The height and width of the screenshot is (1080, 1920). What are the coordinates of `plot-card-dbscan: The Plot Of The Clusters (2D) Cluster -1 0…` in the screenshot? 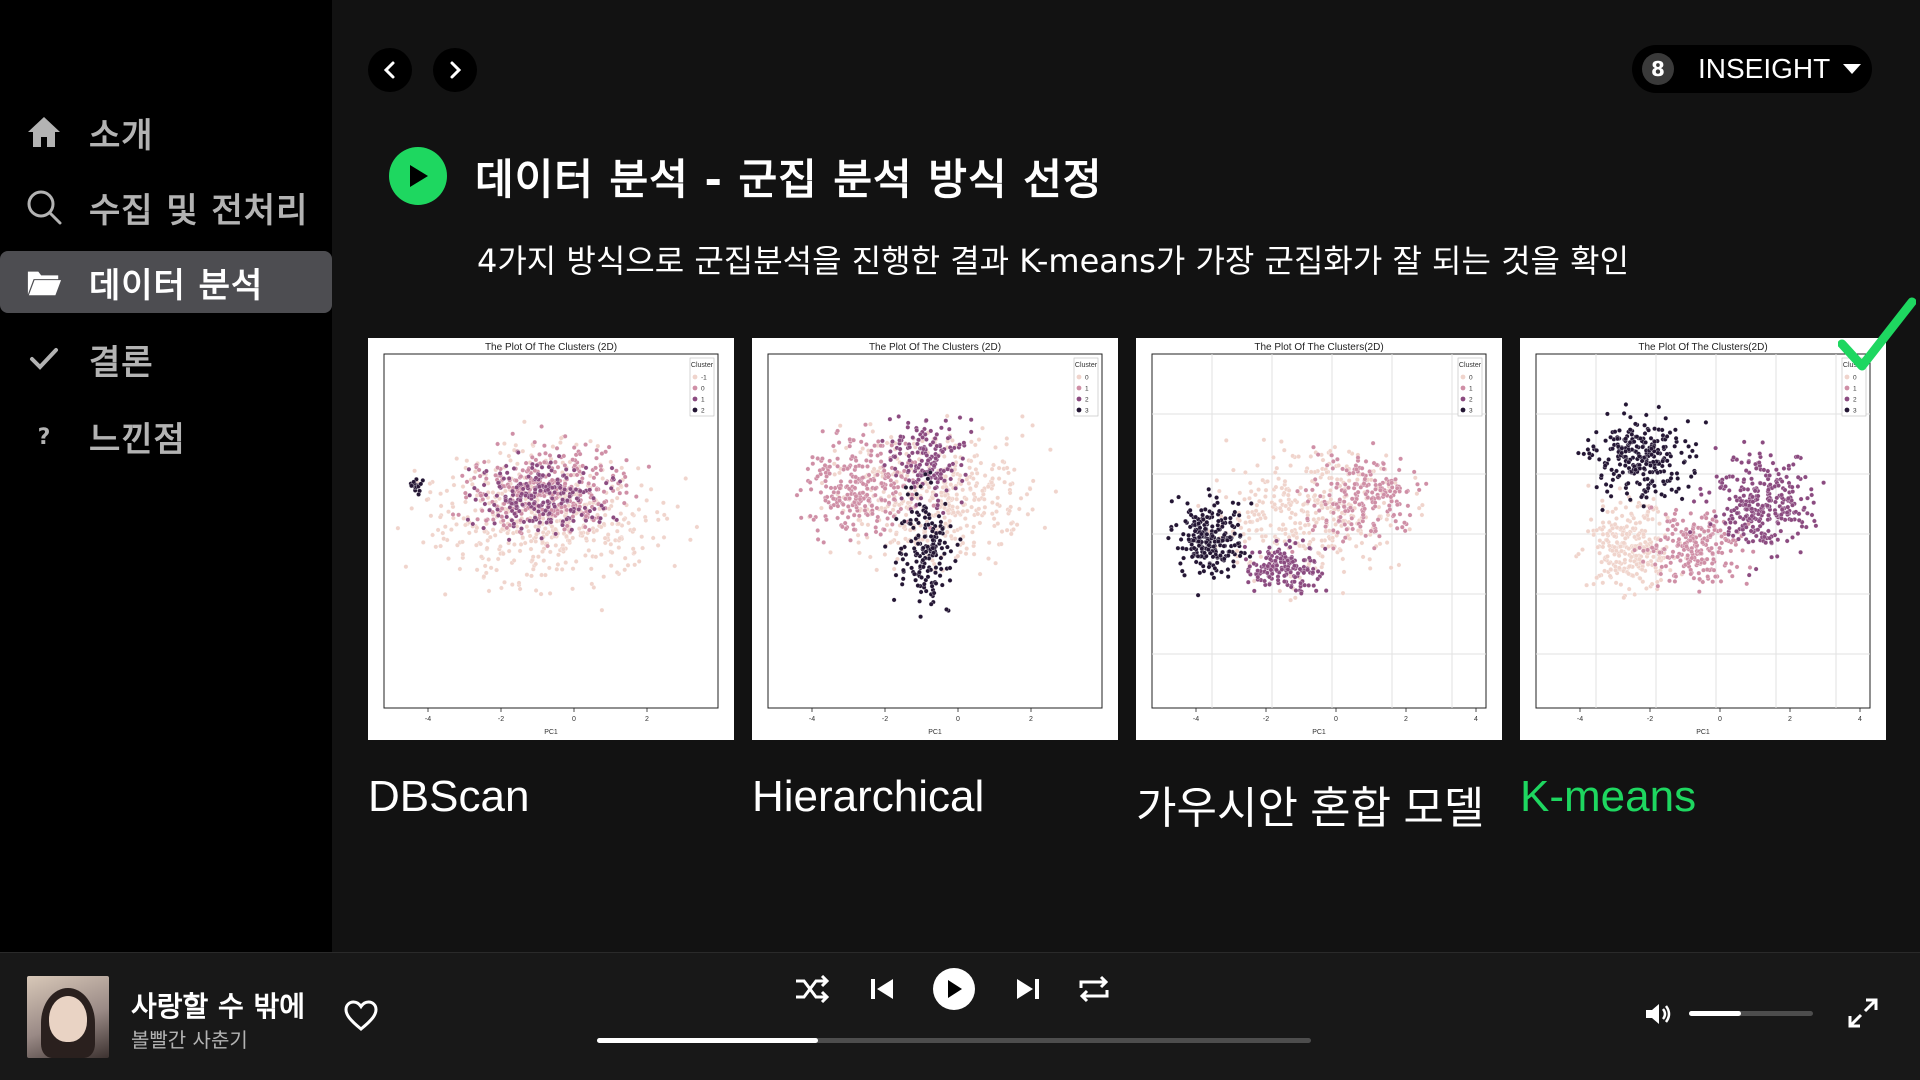 It's located at (551, 539).